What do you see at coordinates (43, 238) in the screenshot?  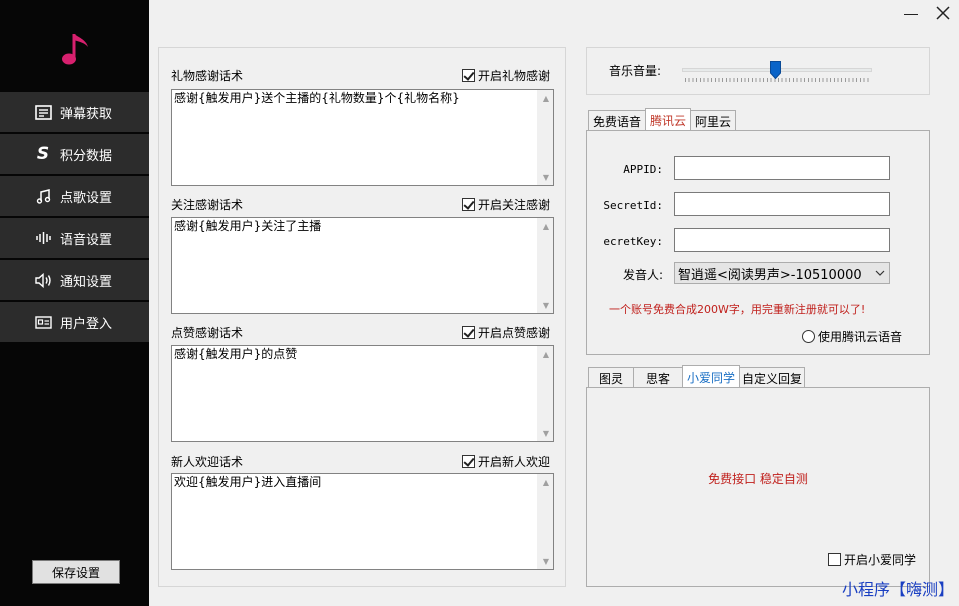 I see `waveform-icon` at bounding box center [43, 238].